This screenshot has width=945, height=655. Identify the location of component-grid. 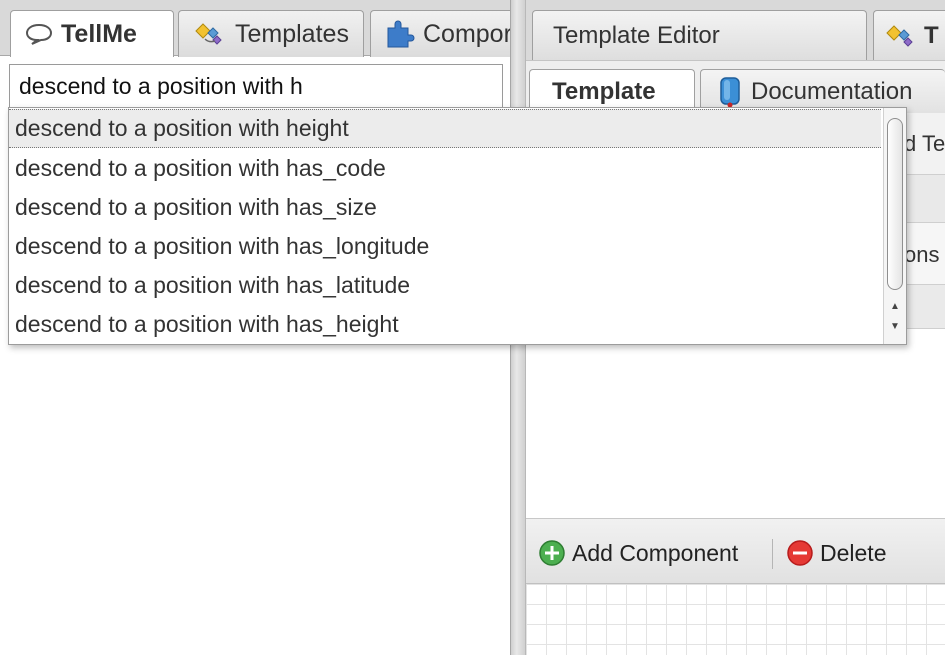
(735, 619).